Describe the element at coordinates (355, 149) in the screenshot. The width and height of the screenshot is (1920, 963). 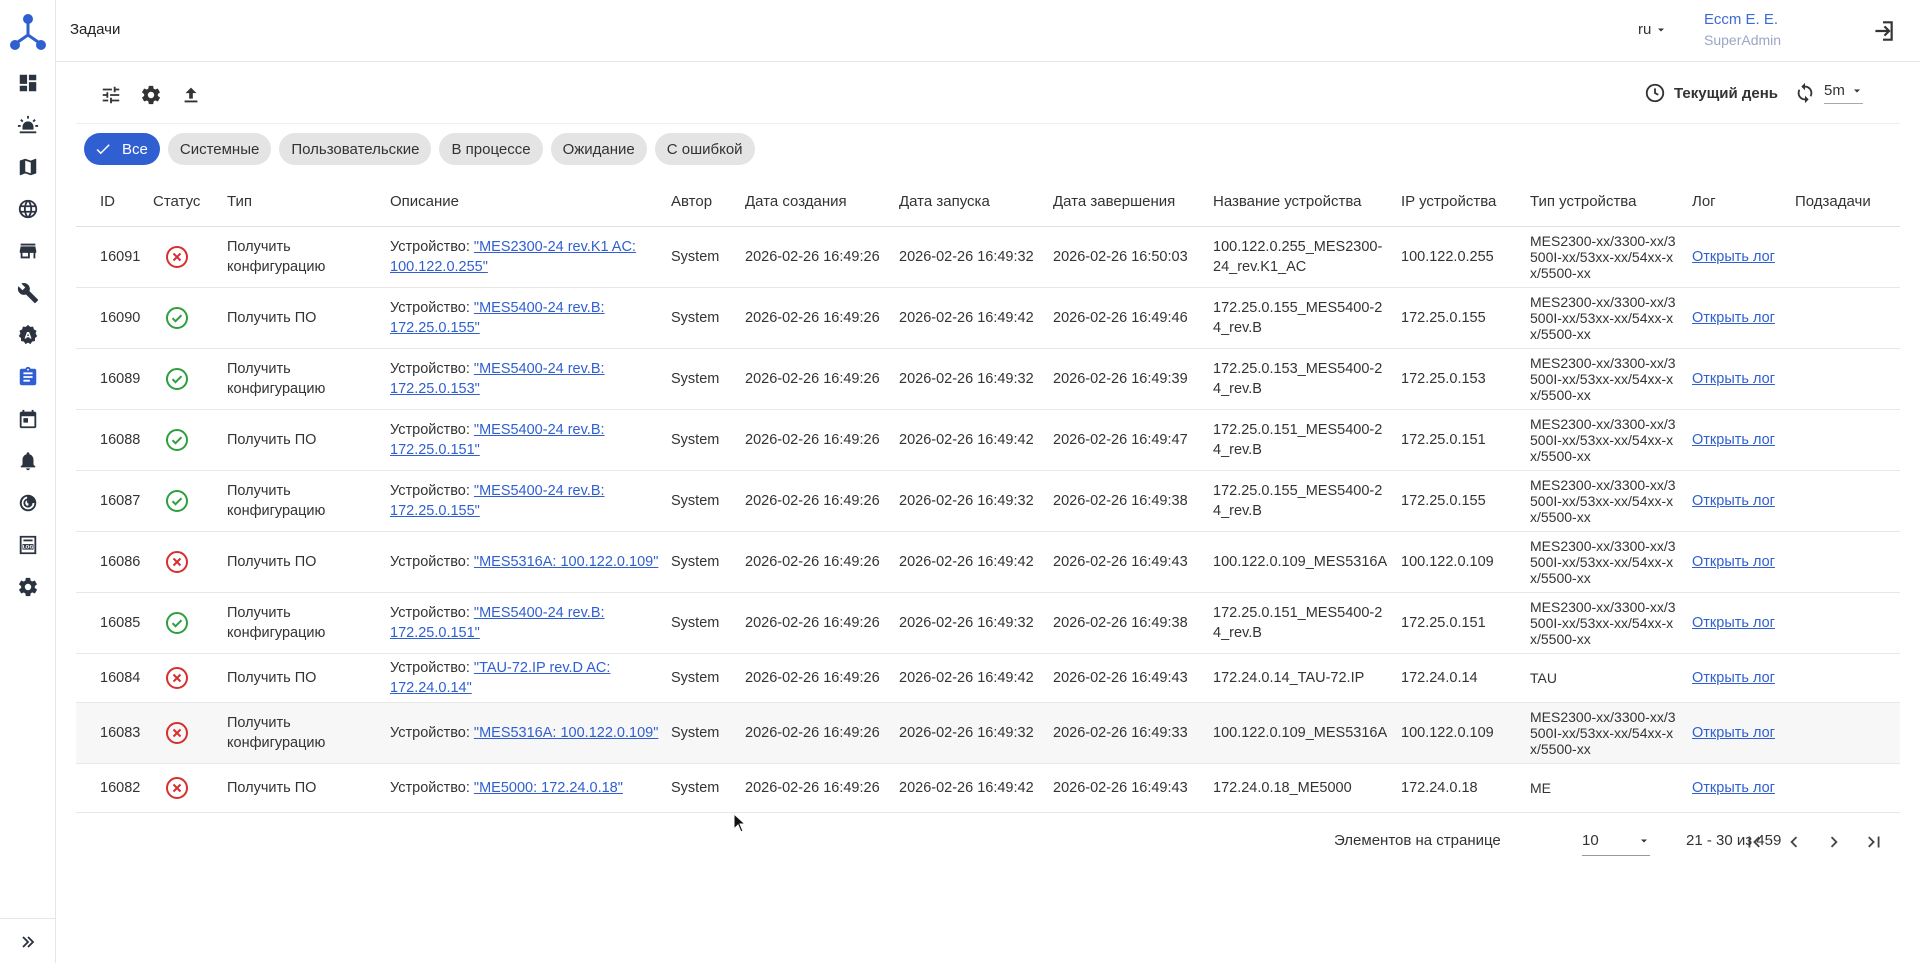
I see `filter-chip-2: Пользовательские` at that location.